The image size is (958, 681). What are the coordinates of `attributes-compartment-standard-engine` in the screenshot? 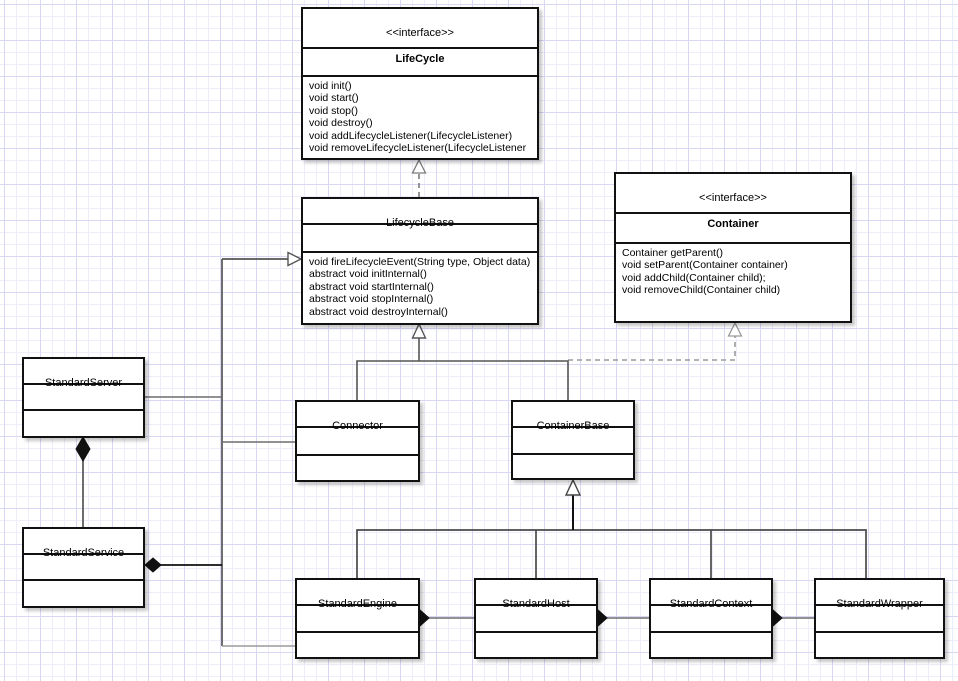 It's located at (357, 619).